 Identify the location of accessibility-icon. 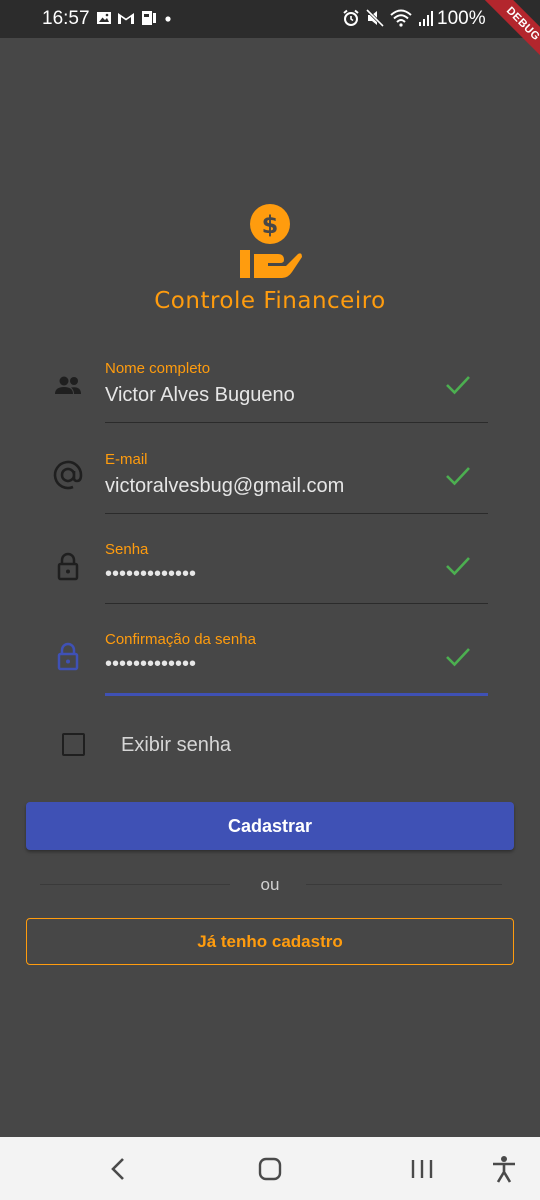
(504, 1169).